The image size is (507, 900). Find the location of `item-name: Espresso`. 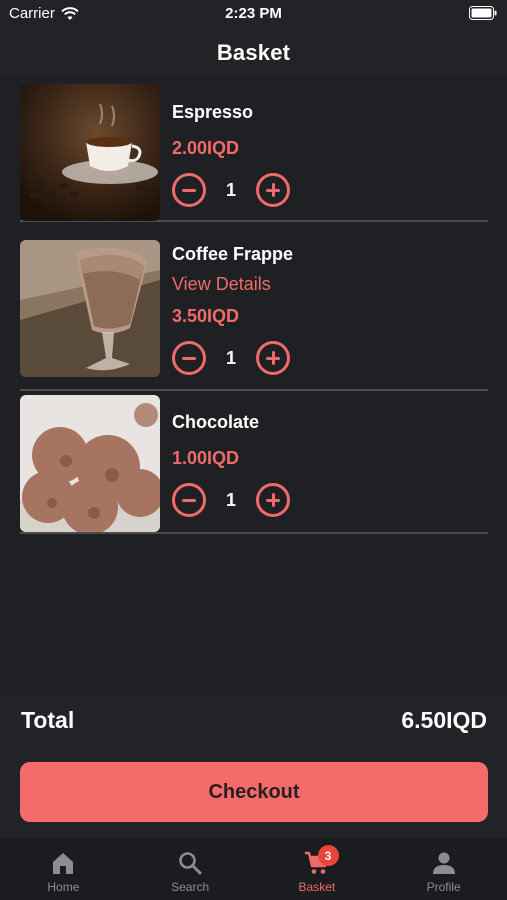

item-name: Espresso is located at coordinates (213, 112).